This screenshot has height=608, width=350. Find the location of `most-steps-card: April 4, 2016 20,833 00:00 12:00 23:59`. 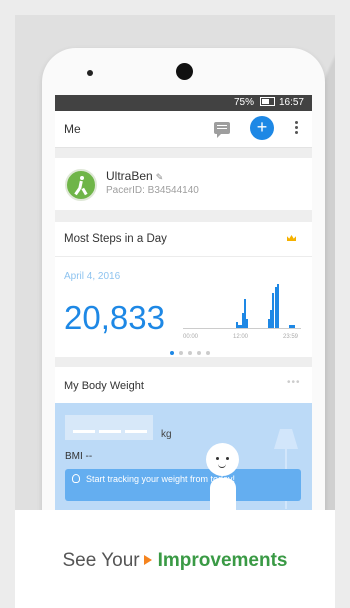

most-steps-card: April 4, 2016 20,833 00:00 12:00 23:59 is located at coordinates (183, 307).